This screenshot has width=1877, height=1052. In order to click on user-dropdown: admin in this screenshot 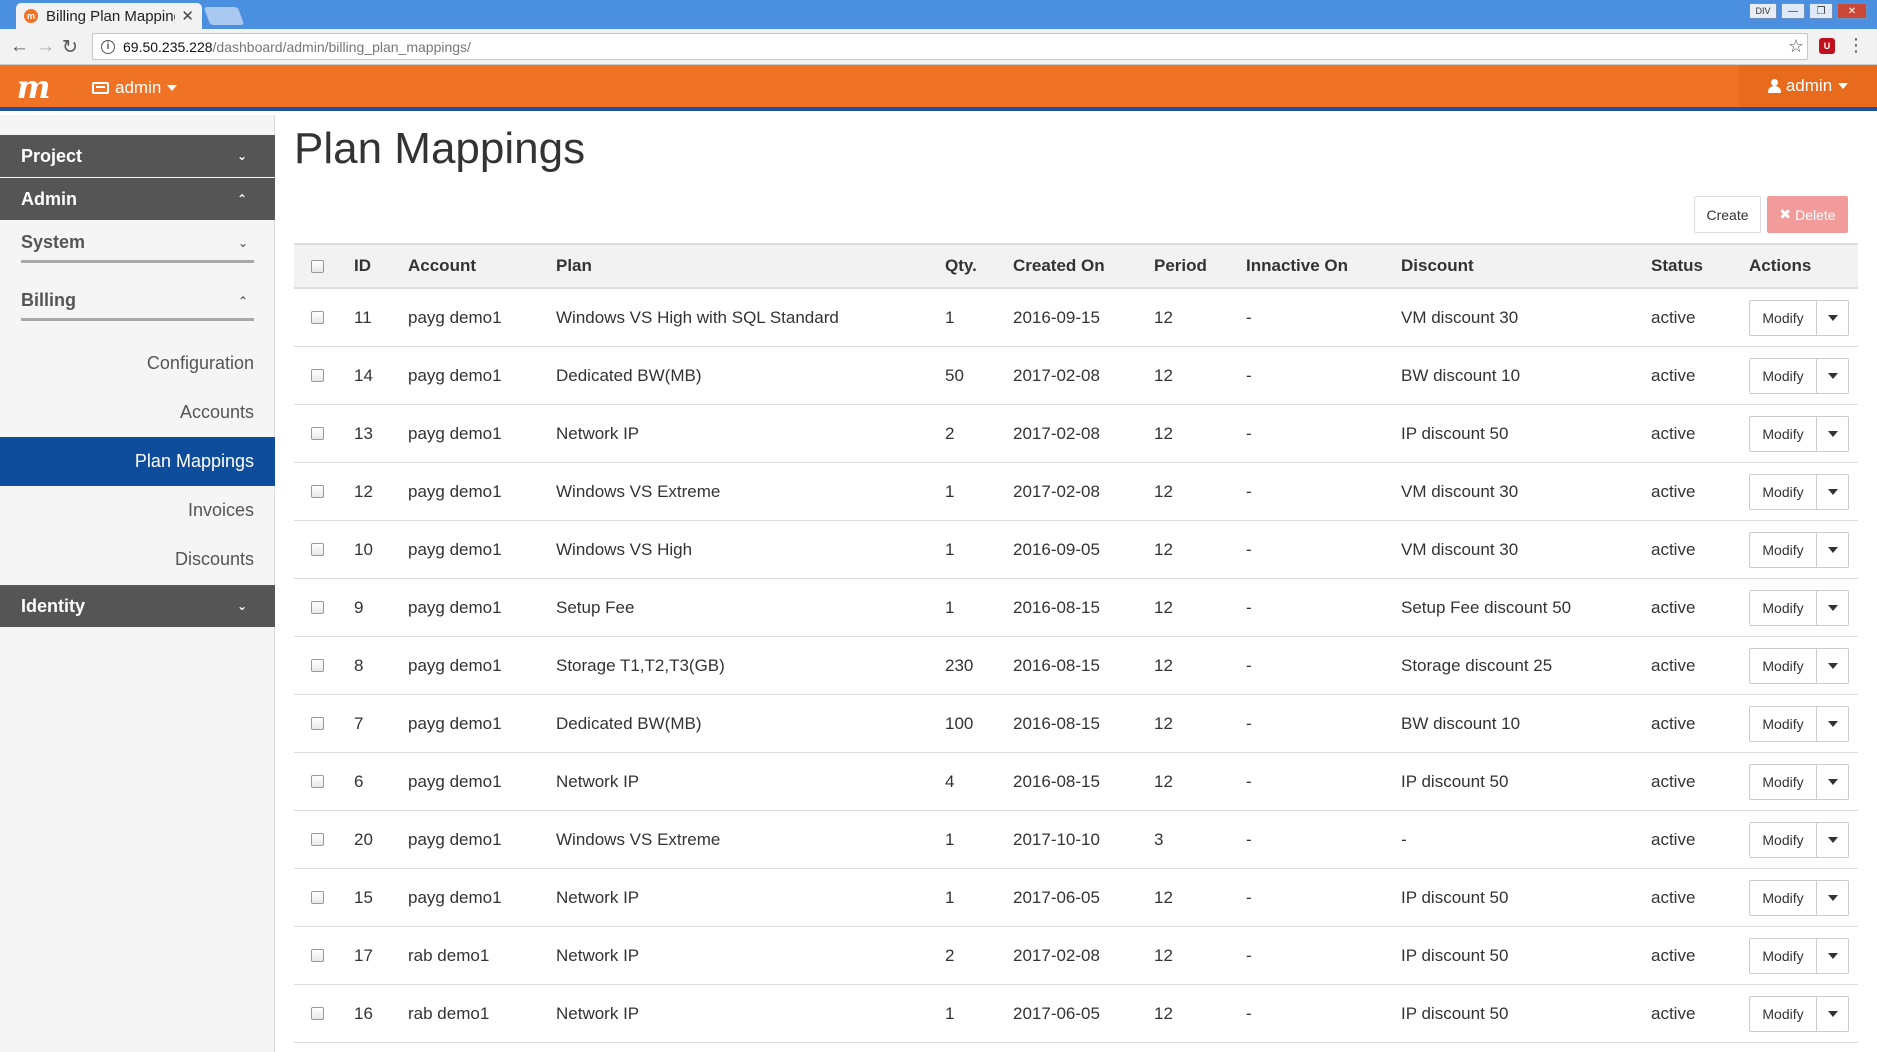, I will do `click(1808, 86)`.